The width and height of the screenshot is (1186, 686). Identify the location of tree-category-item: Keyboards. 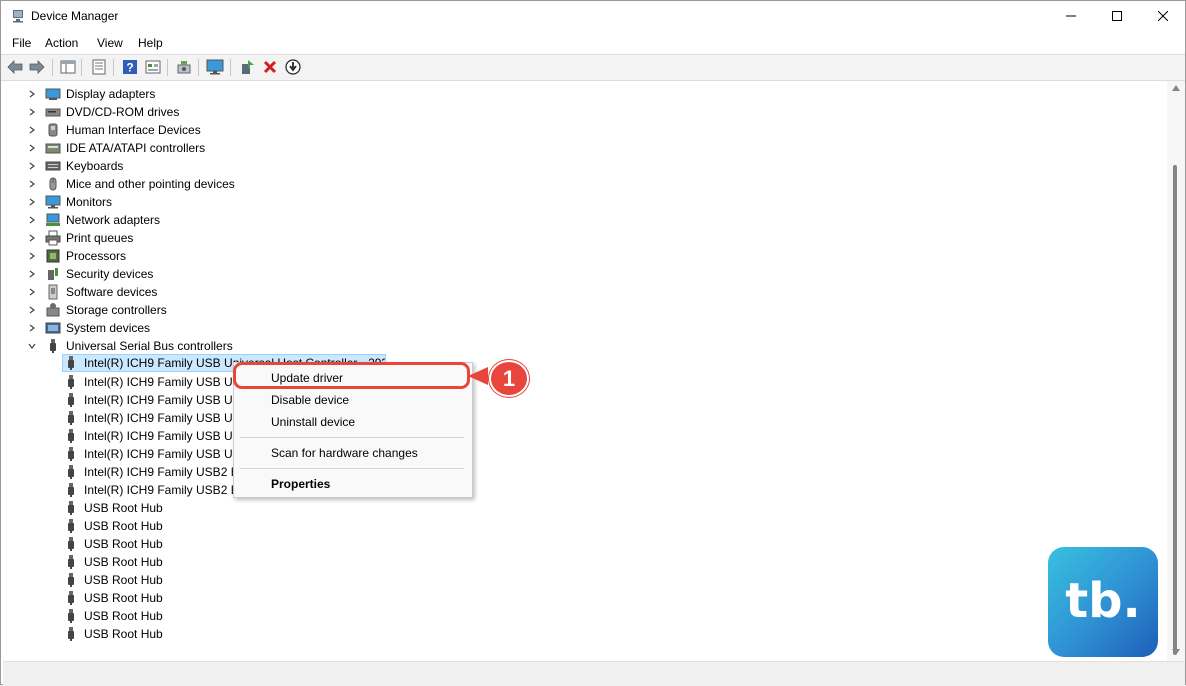
(75, 166).